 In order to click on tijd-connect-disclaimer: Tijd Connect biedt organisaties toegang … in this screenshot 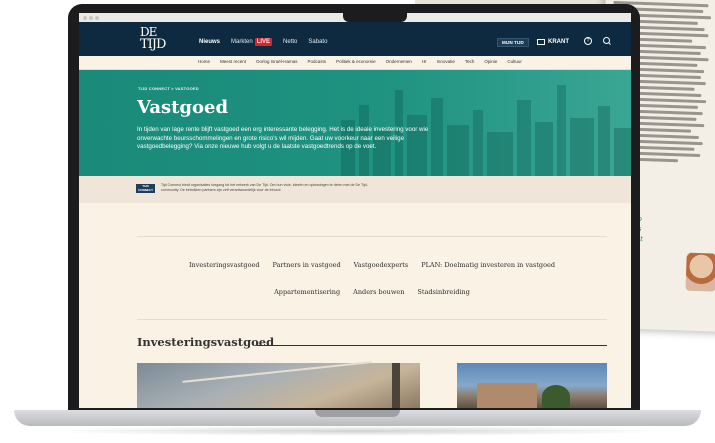, I will do `click(264, 187)`.